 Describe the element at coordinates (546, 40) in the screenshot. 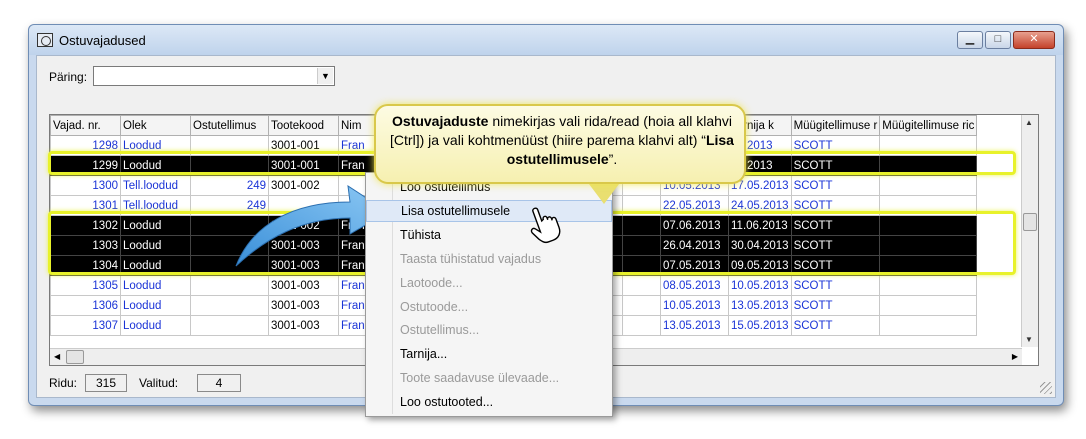

I see `title-bar: Ostuvajadused ▁ □ ✕` at that location.